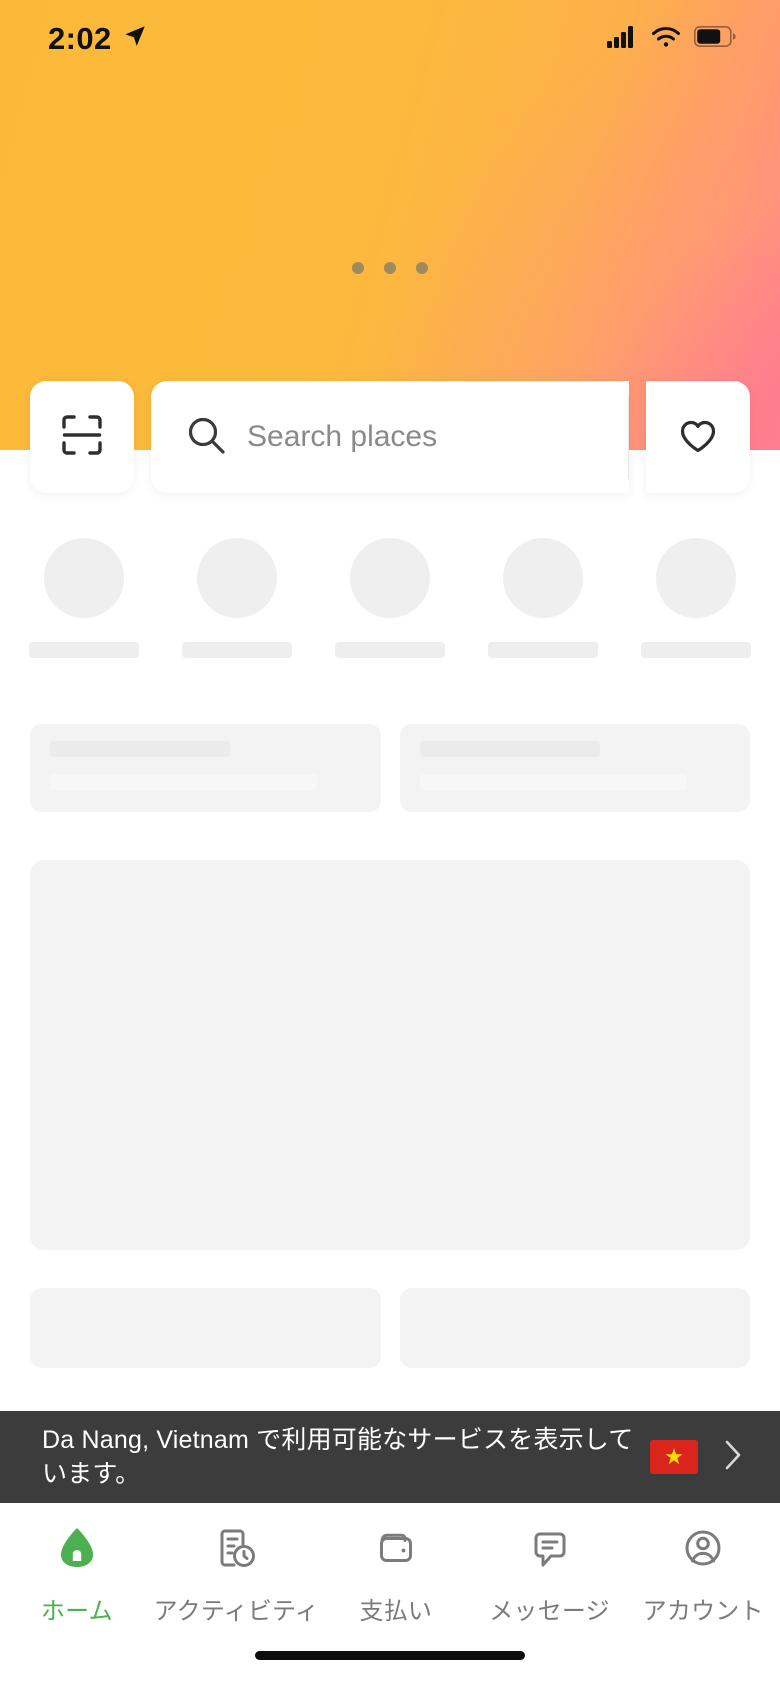  I want to click on tab-label-account: アカウント, so click(703, 1611).